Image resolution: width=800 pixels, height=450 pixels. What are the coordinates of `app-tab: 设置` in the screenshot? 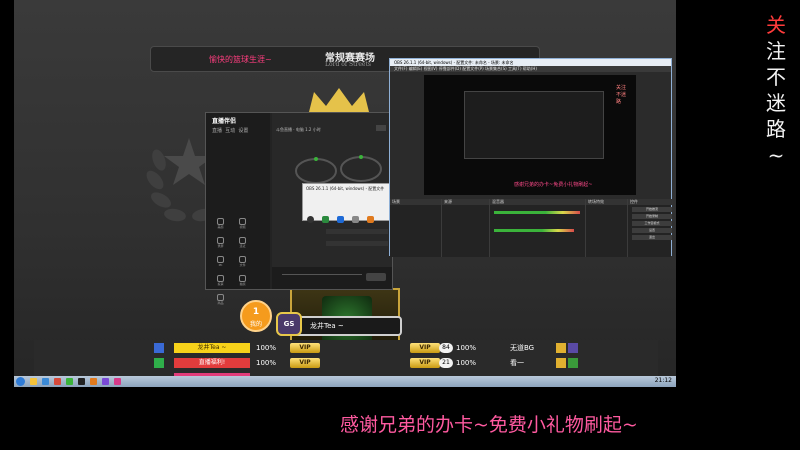 It's located at (243, 131).